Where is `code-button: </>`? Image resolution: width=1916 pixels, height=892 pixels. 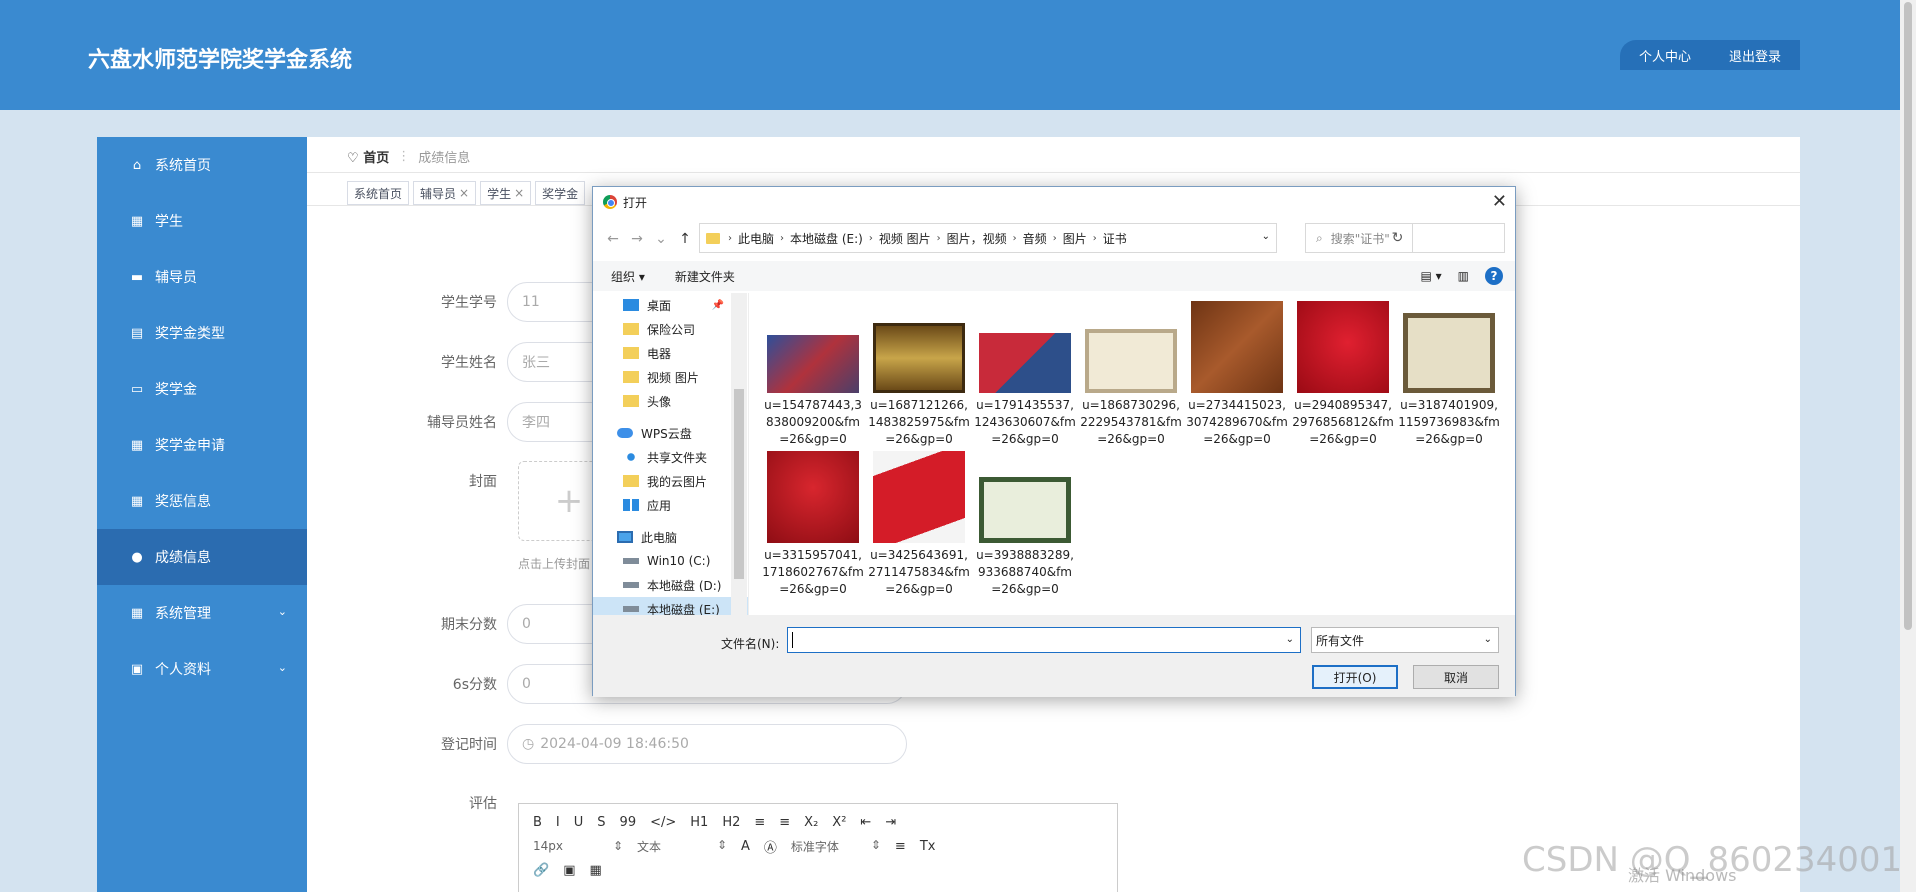
code-button: </> is located at coordinates (663, 822).